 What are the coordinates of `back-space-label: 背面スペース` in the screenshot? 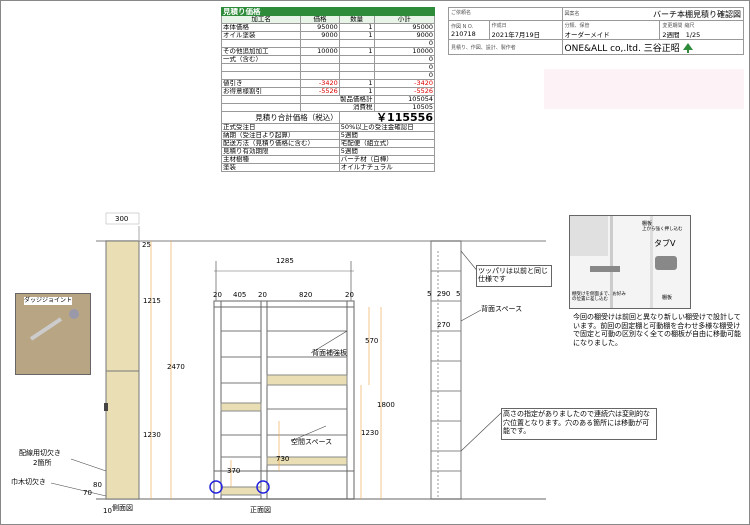 It's located at (502, 309).